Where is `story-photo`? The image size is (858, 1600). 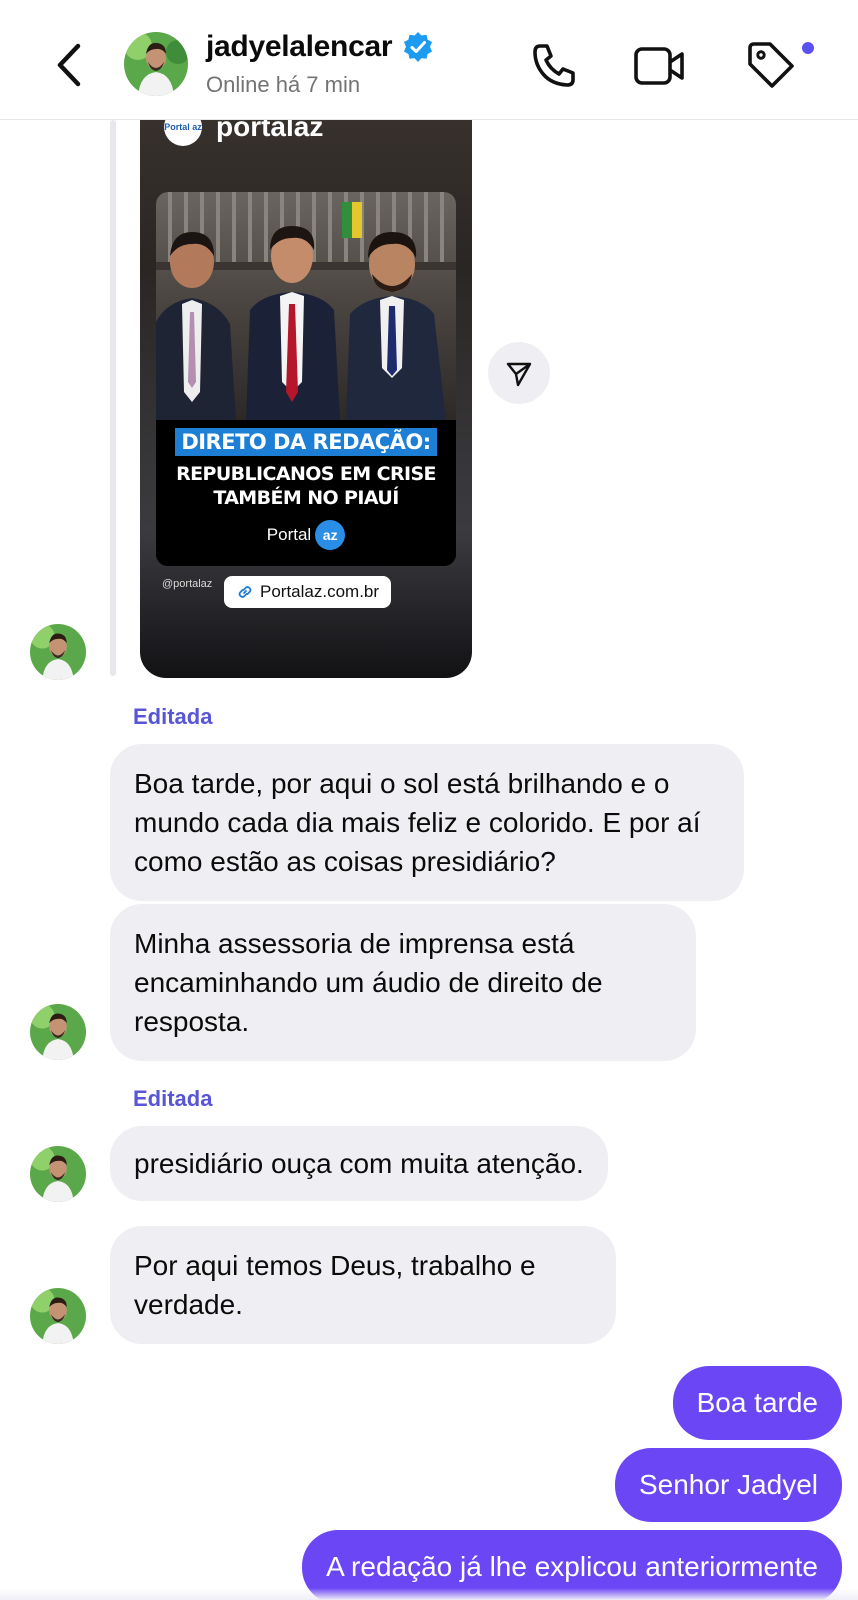 story-photo is located at coordinates (306, 306).